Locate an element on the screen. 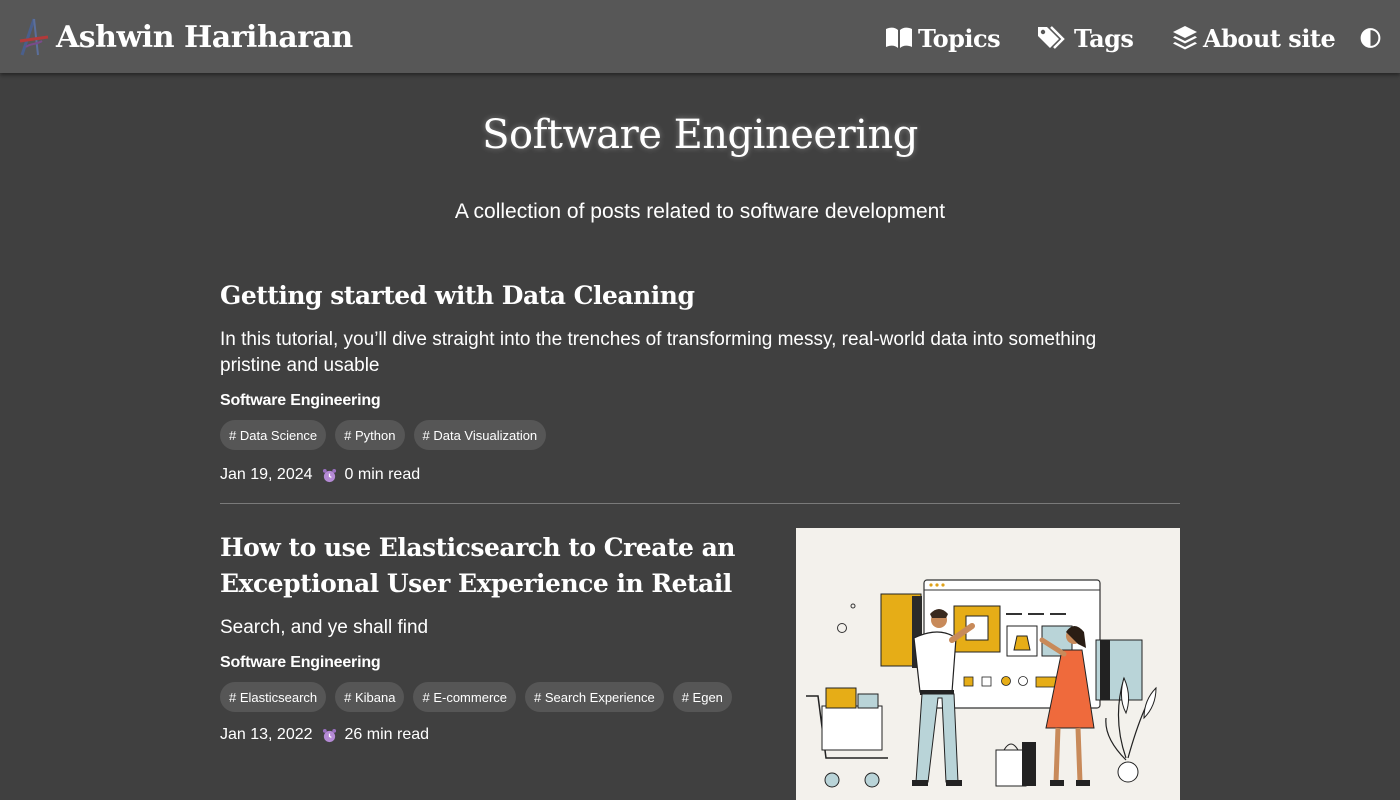  tag-data-science: # Data Science is located at coordinates (273, 435).